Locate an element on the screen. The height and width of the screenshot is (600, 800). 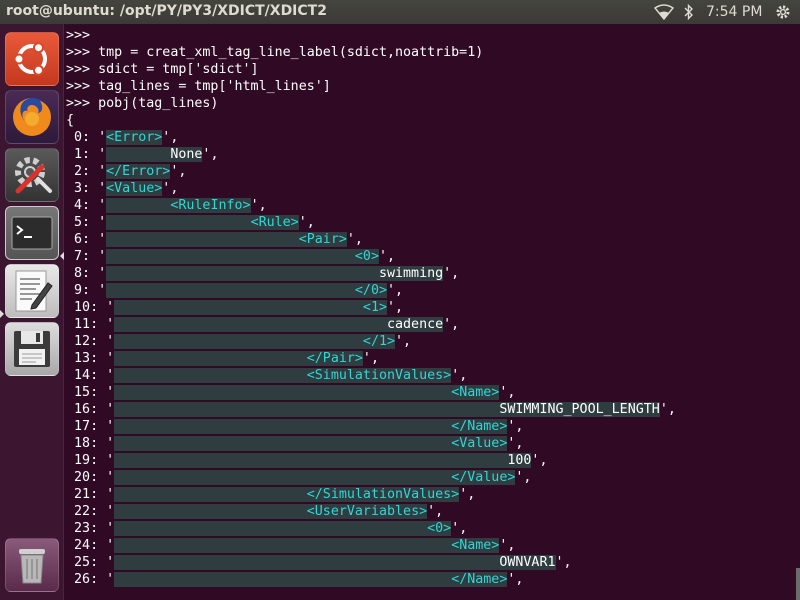
terminal-line: 25: ' OWNVAR1', is located at coordinates (319, 562).